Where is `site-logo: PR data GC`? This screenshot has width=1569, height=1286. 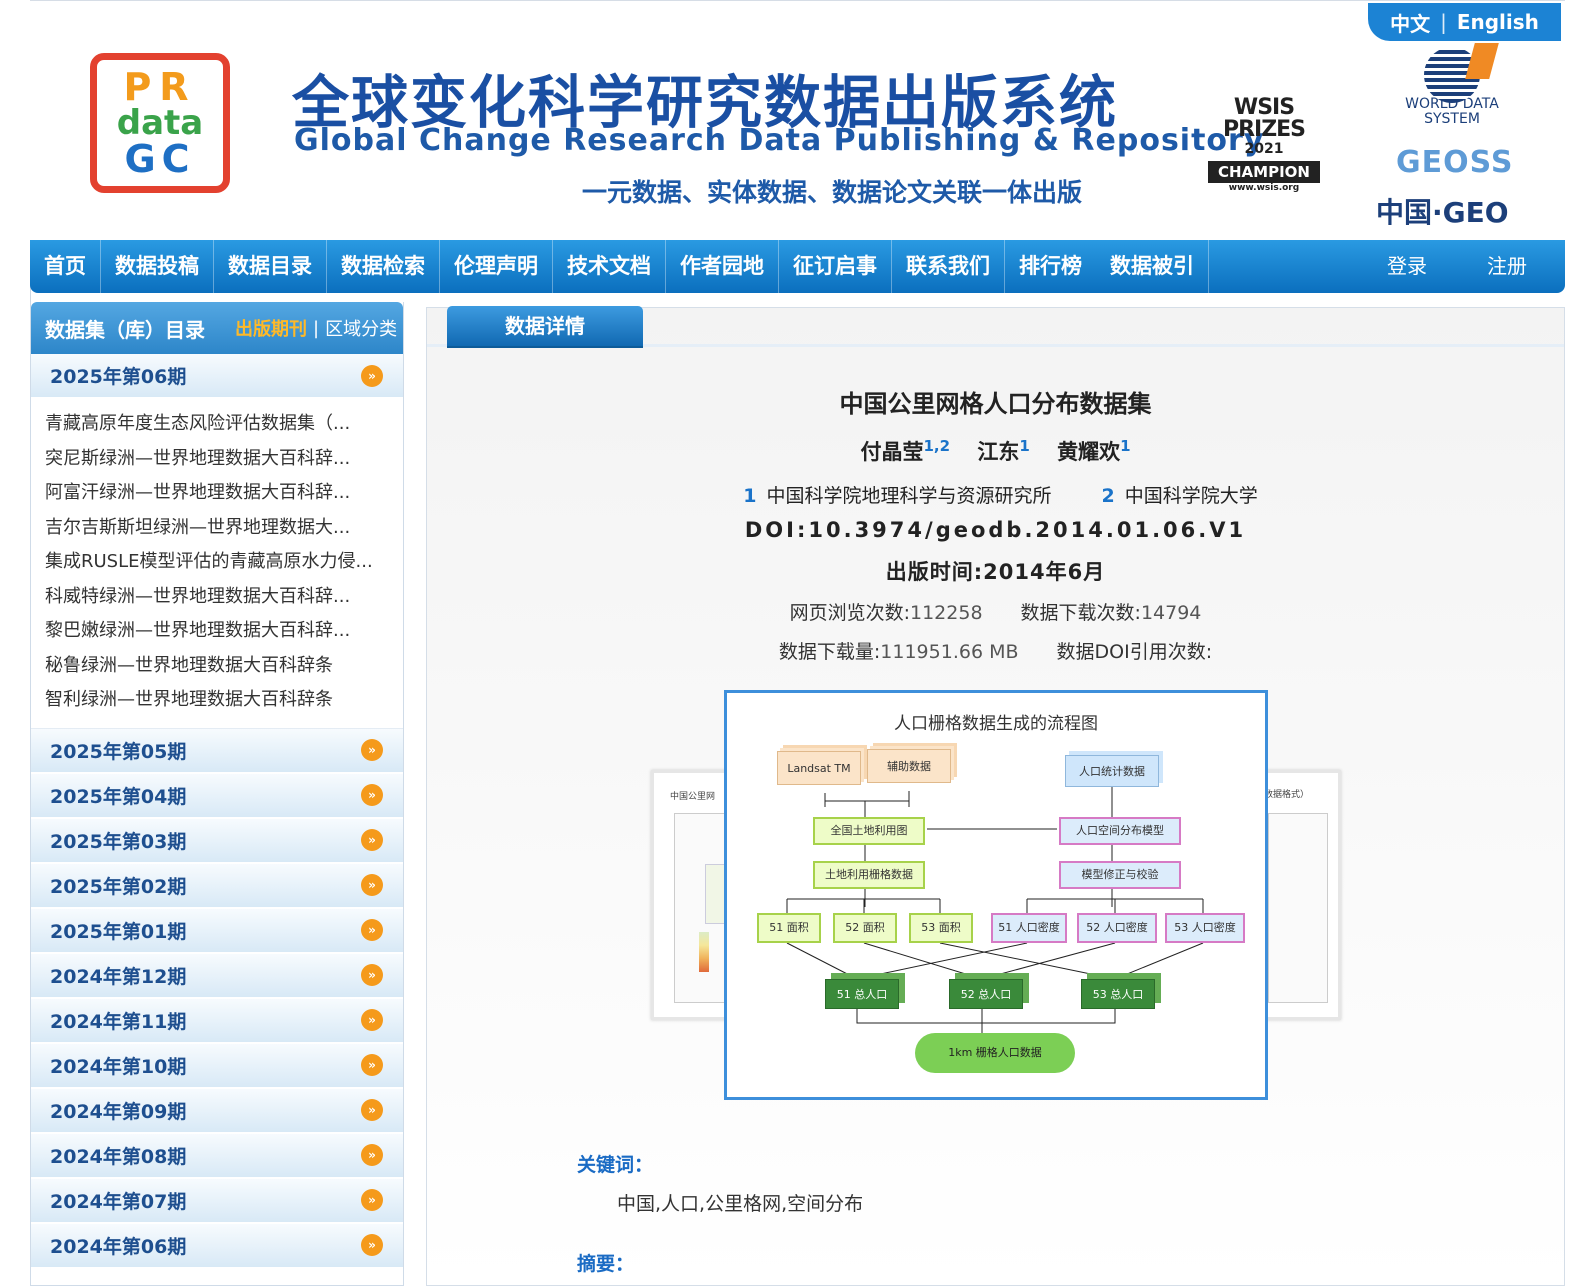
site-logo: PR data GC is located at coordinates (160, 123).